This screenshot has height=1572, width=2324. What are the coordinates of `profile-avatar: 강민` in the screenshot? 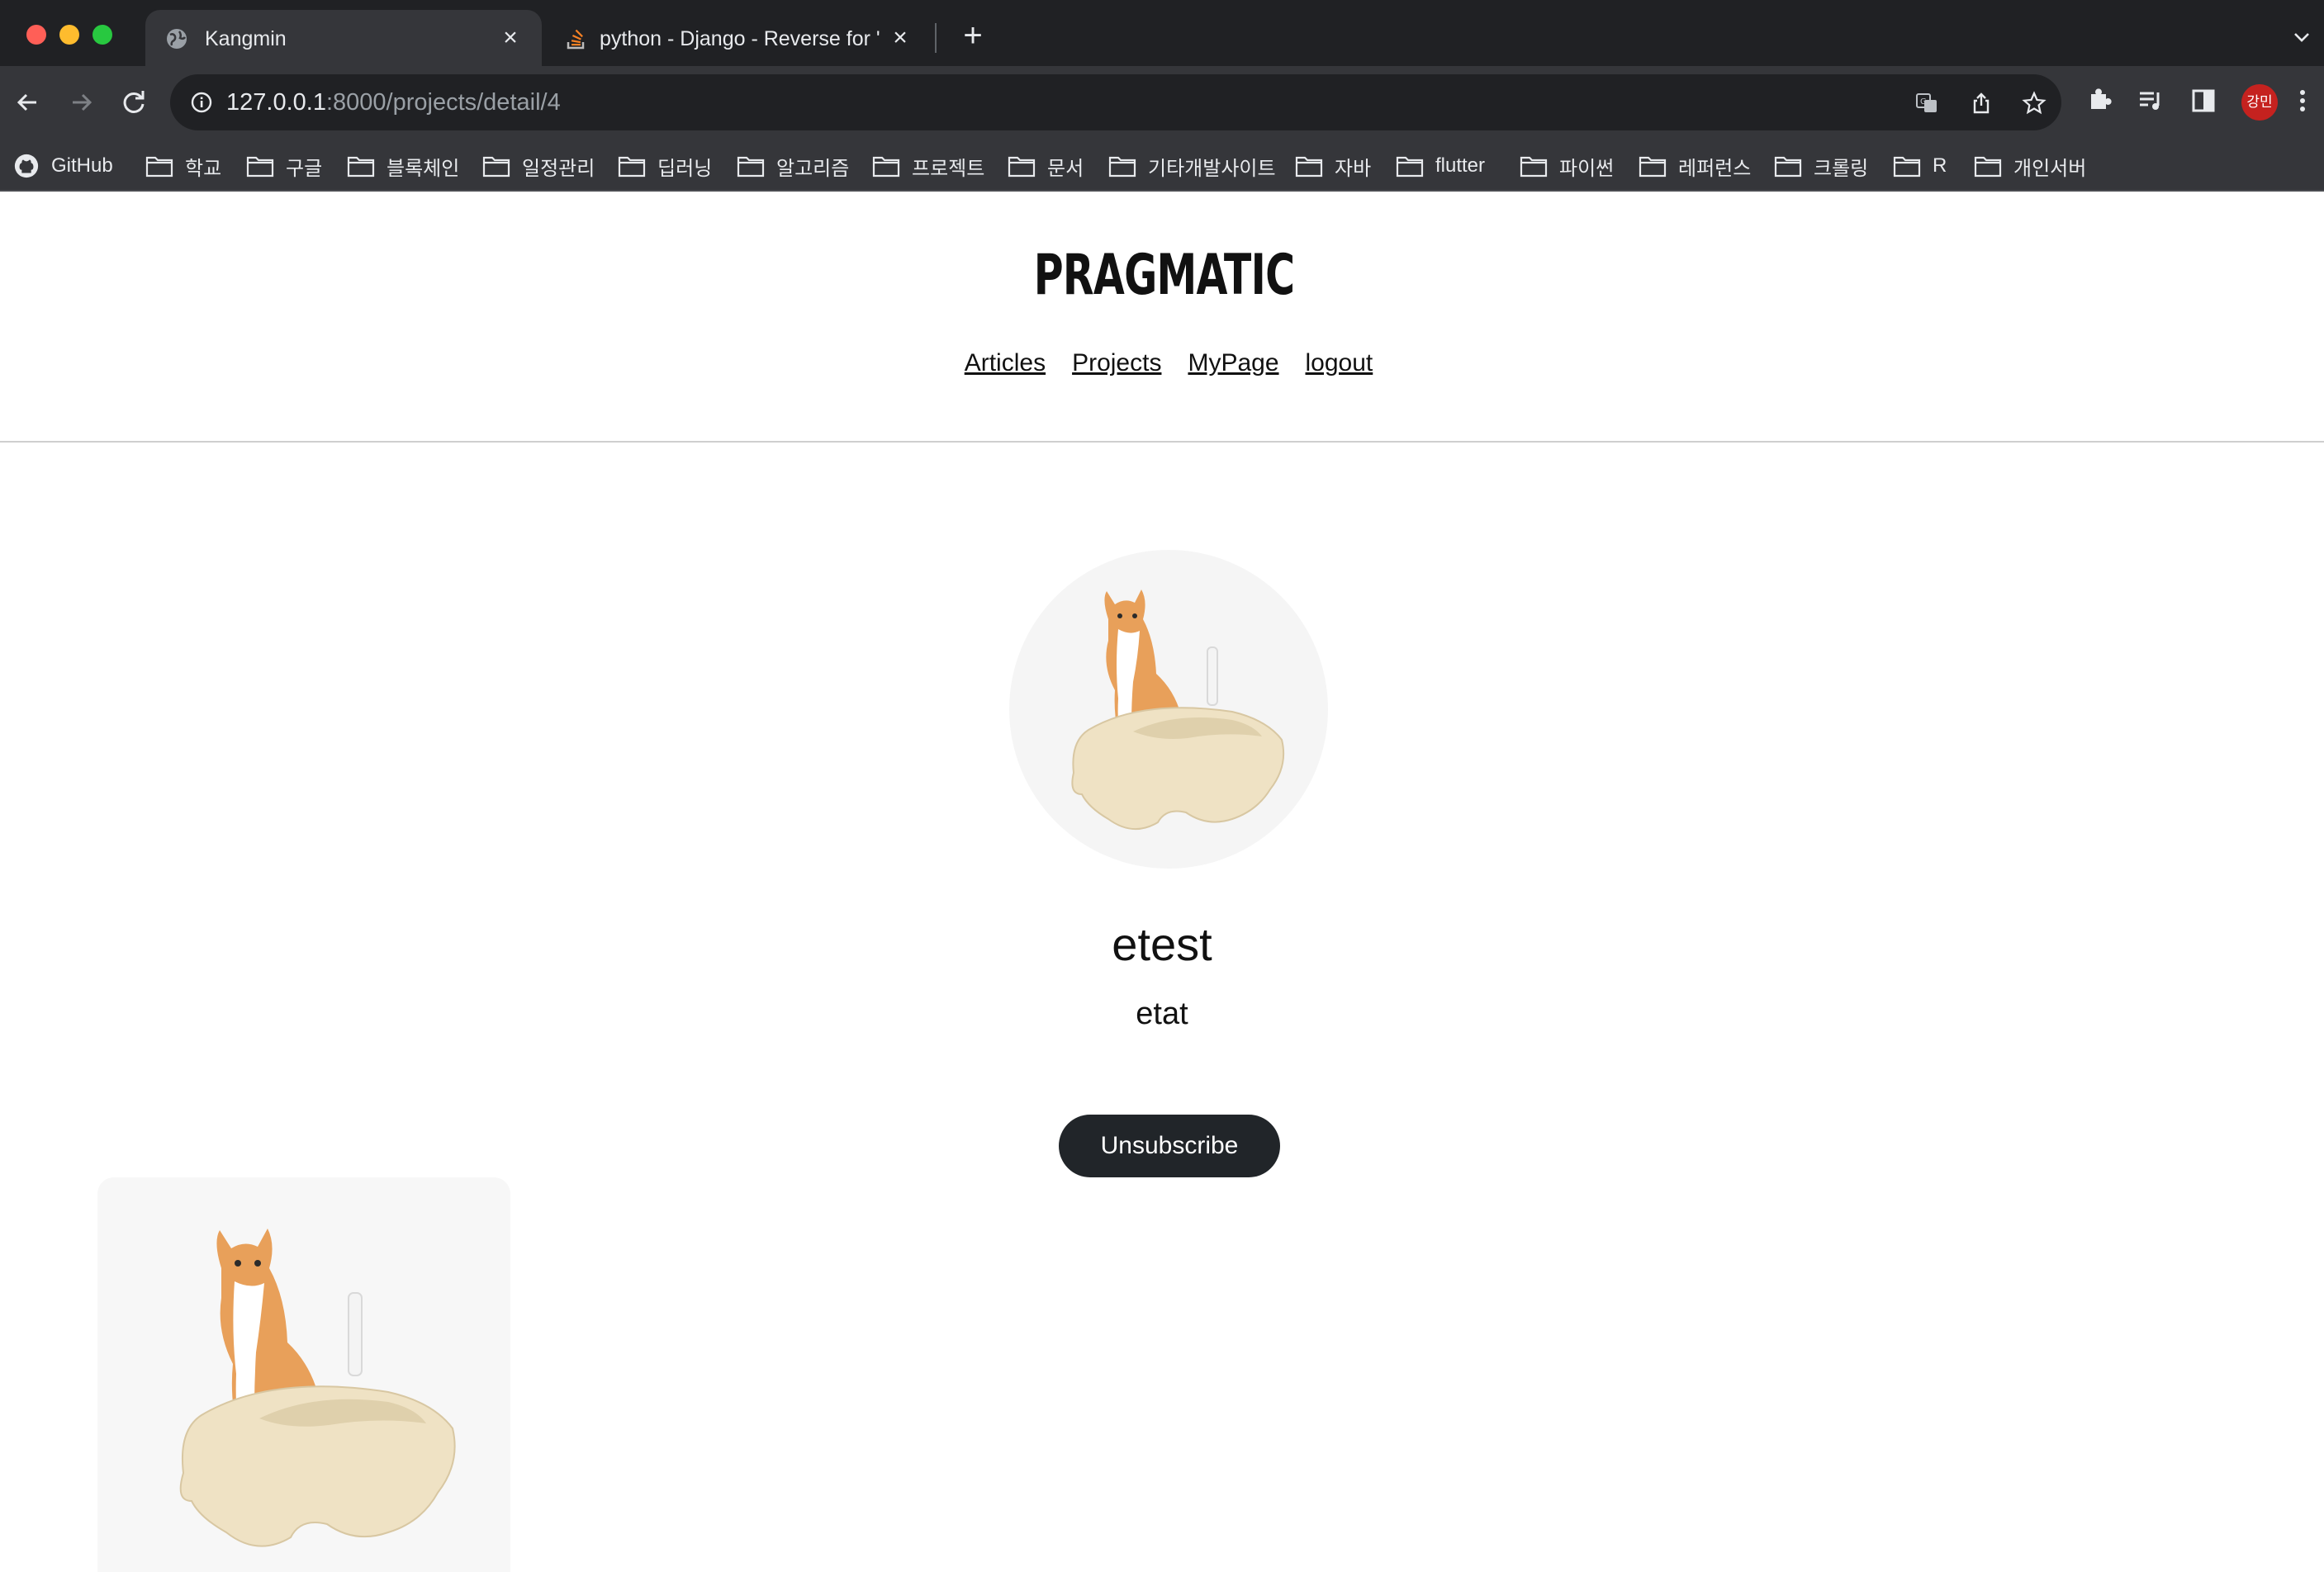 It's located at (2259, 102).